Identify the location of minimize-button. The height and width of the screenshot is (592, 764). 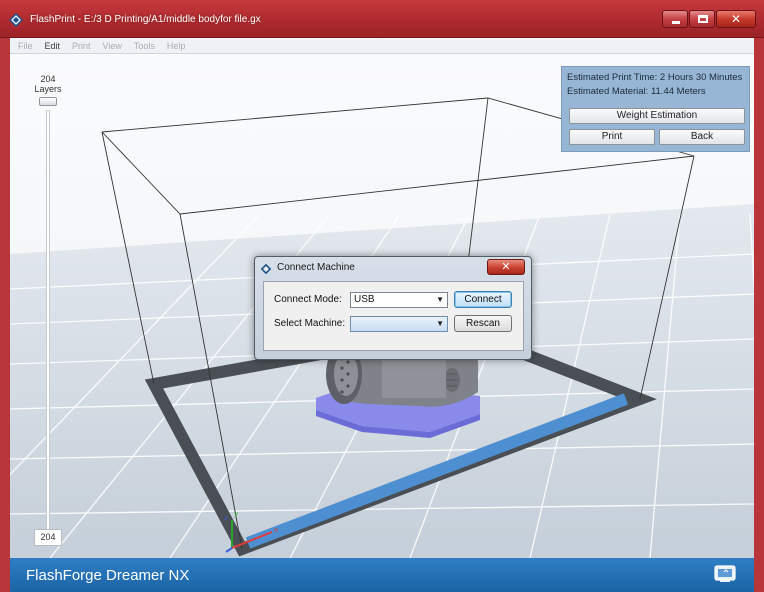
(675, 19).